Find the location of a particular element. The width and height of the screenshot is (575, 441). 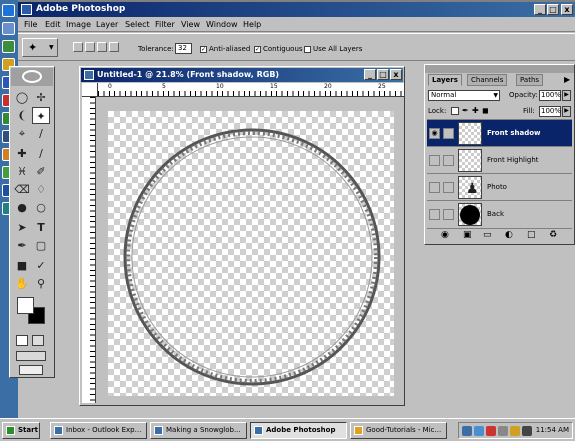

tab-paths: Paths is located at coordinates (530, 80).